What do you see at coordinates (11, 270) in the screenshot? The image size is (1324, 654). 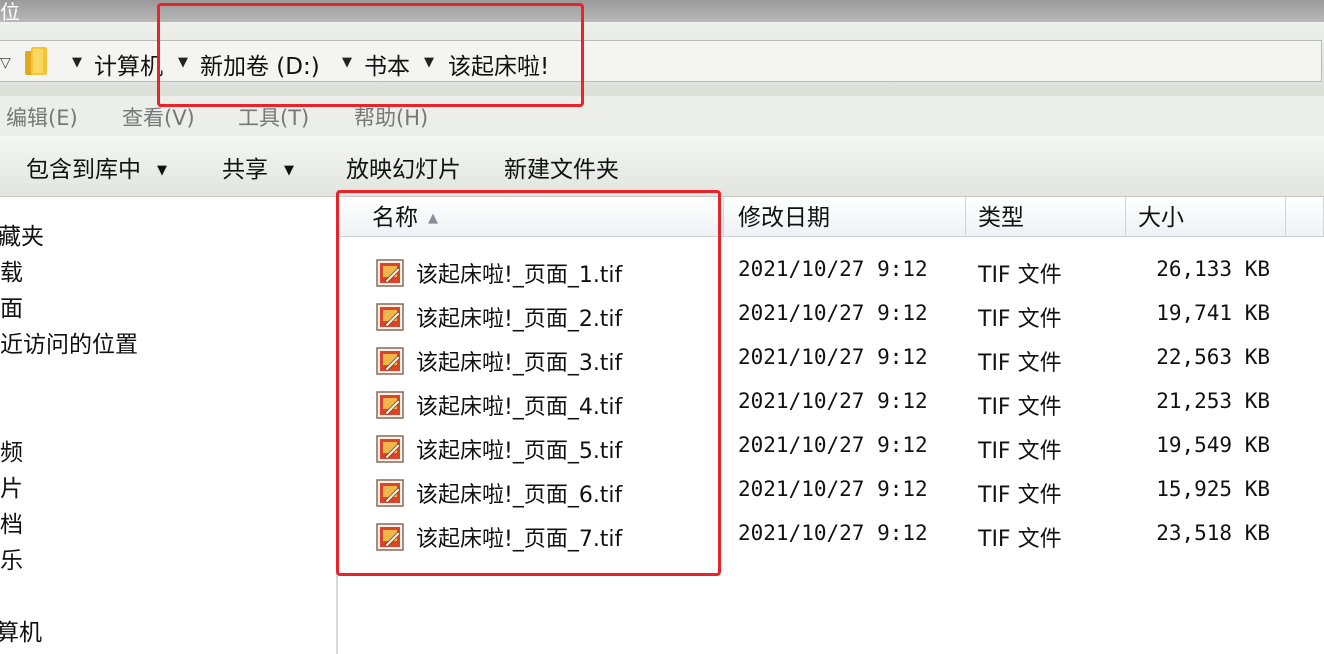 I see `nav-item-downloads: 载` at bounding box center [11, 270].